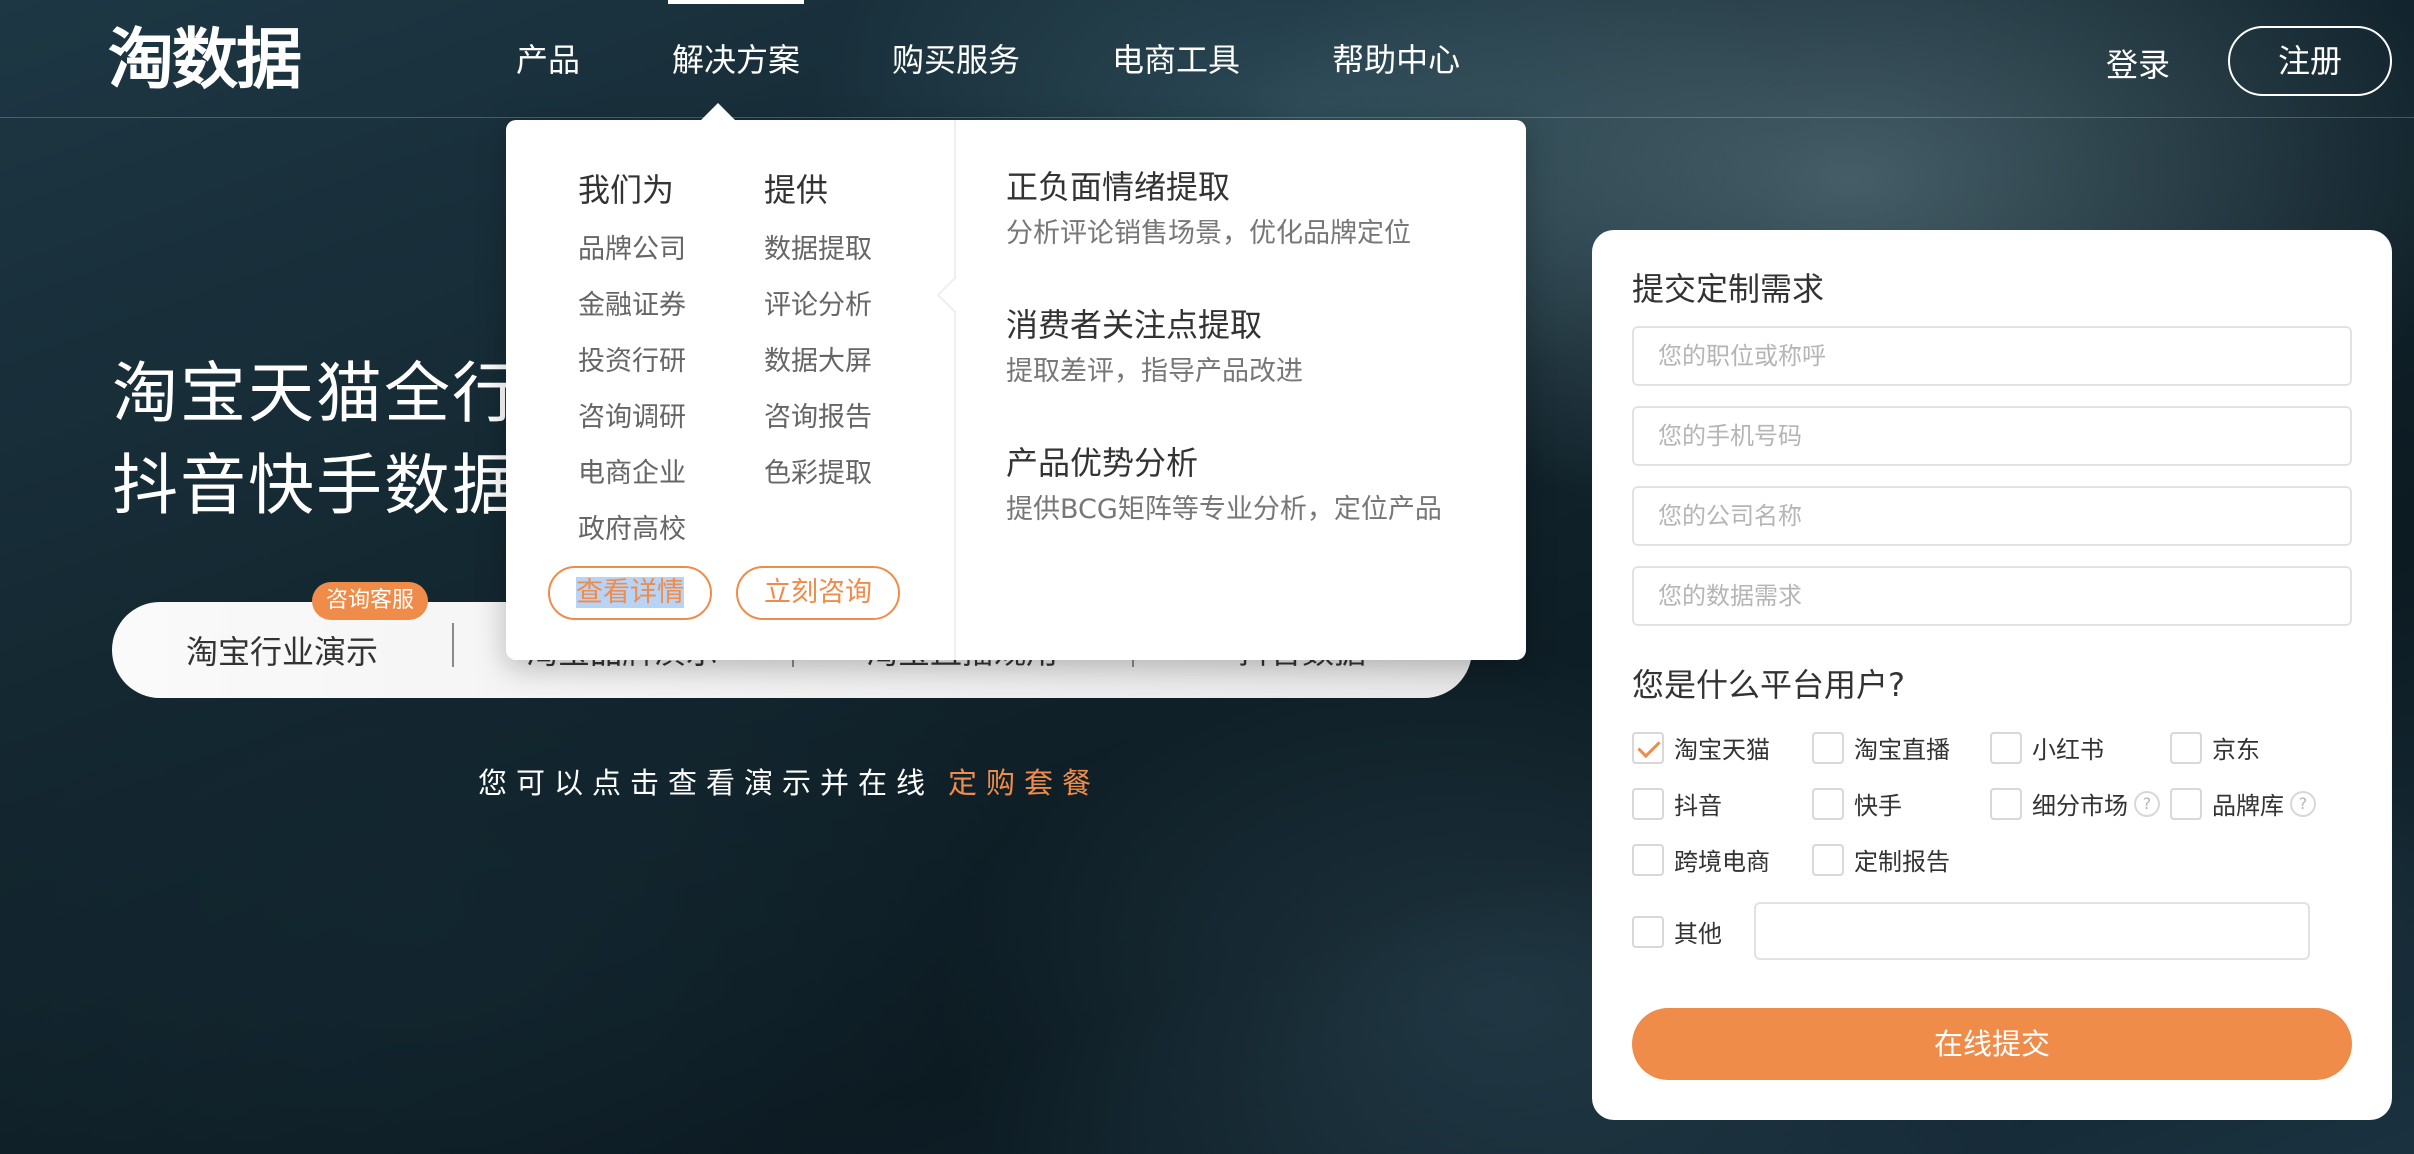 This screenshot has width=2414, height=1154. What do you see at coordinates (1698, 806) in the screenshot?
I see `checkbox-label: 抖音` at bounding box center [1698, 806].